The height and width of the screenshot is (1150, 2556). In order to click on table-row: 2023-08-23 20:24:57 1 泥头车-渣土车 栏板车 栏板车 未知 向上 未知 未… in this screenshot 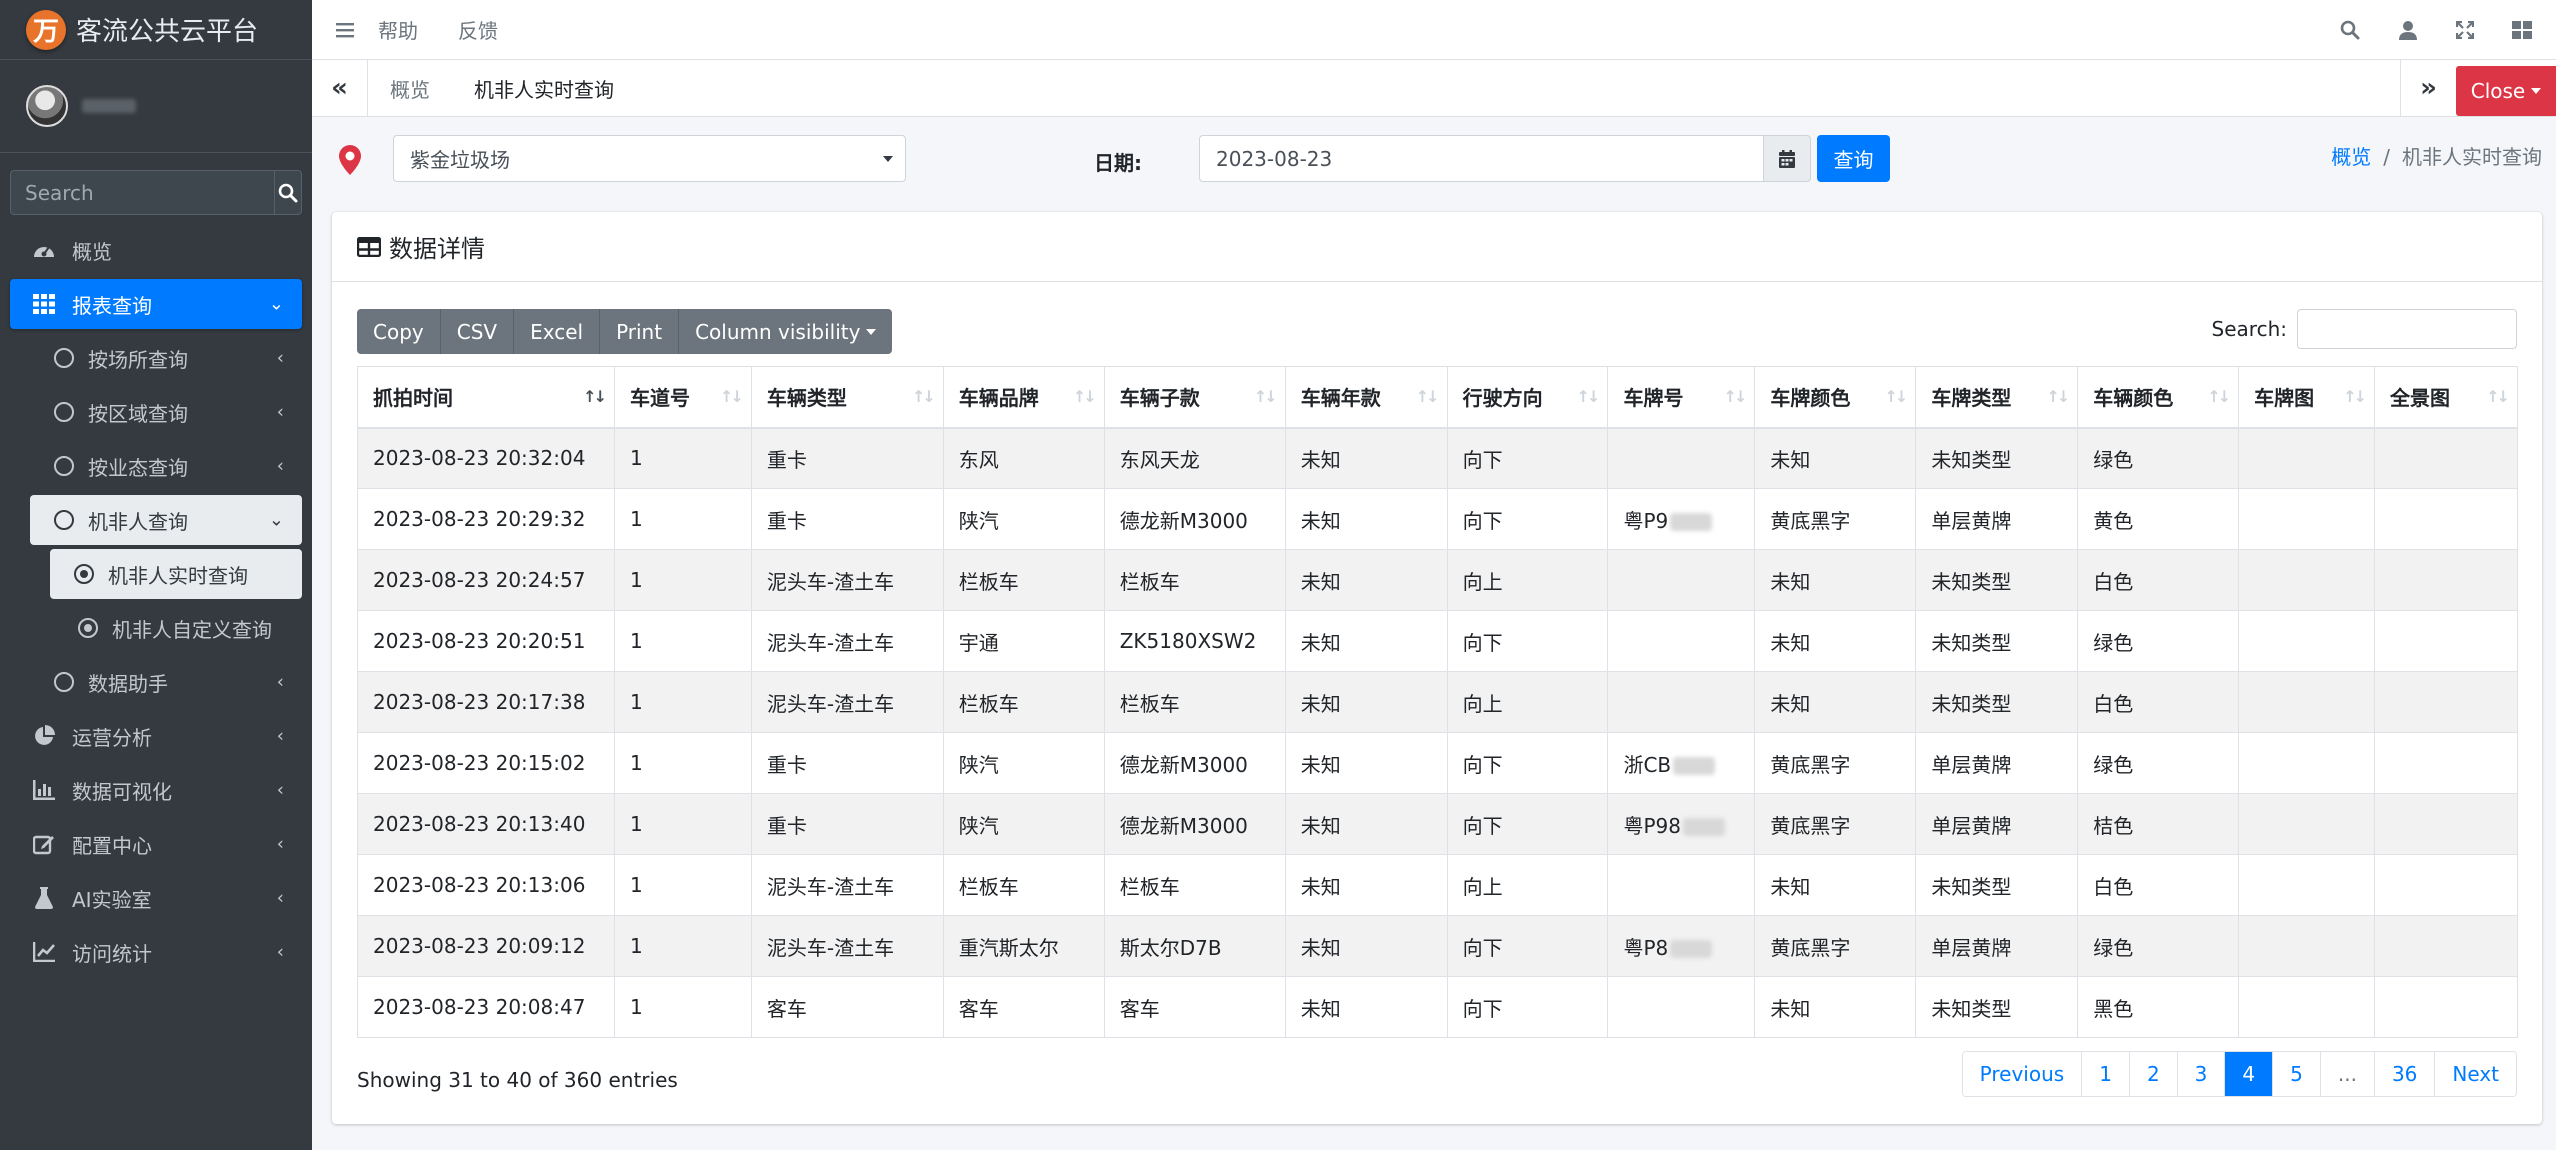, I will do `click(1437, 580)`.